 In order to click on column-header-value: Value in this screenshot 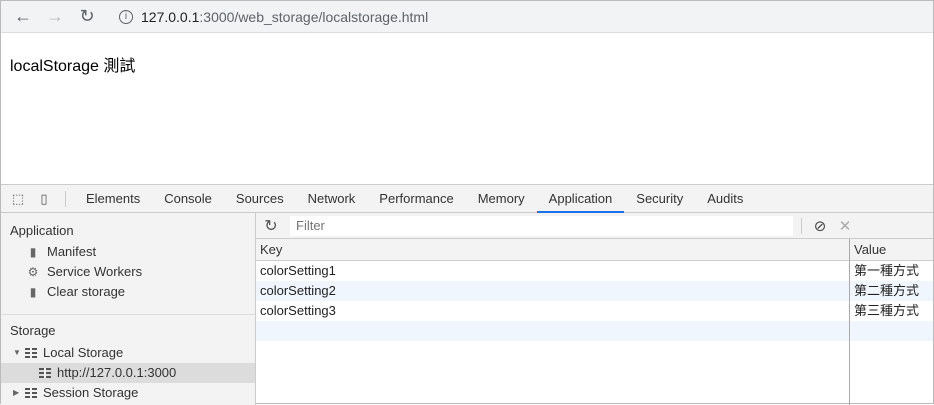, I will do `click(870, 250)`.